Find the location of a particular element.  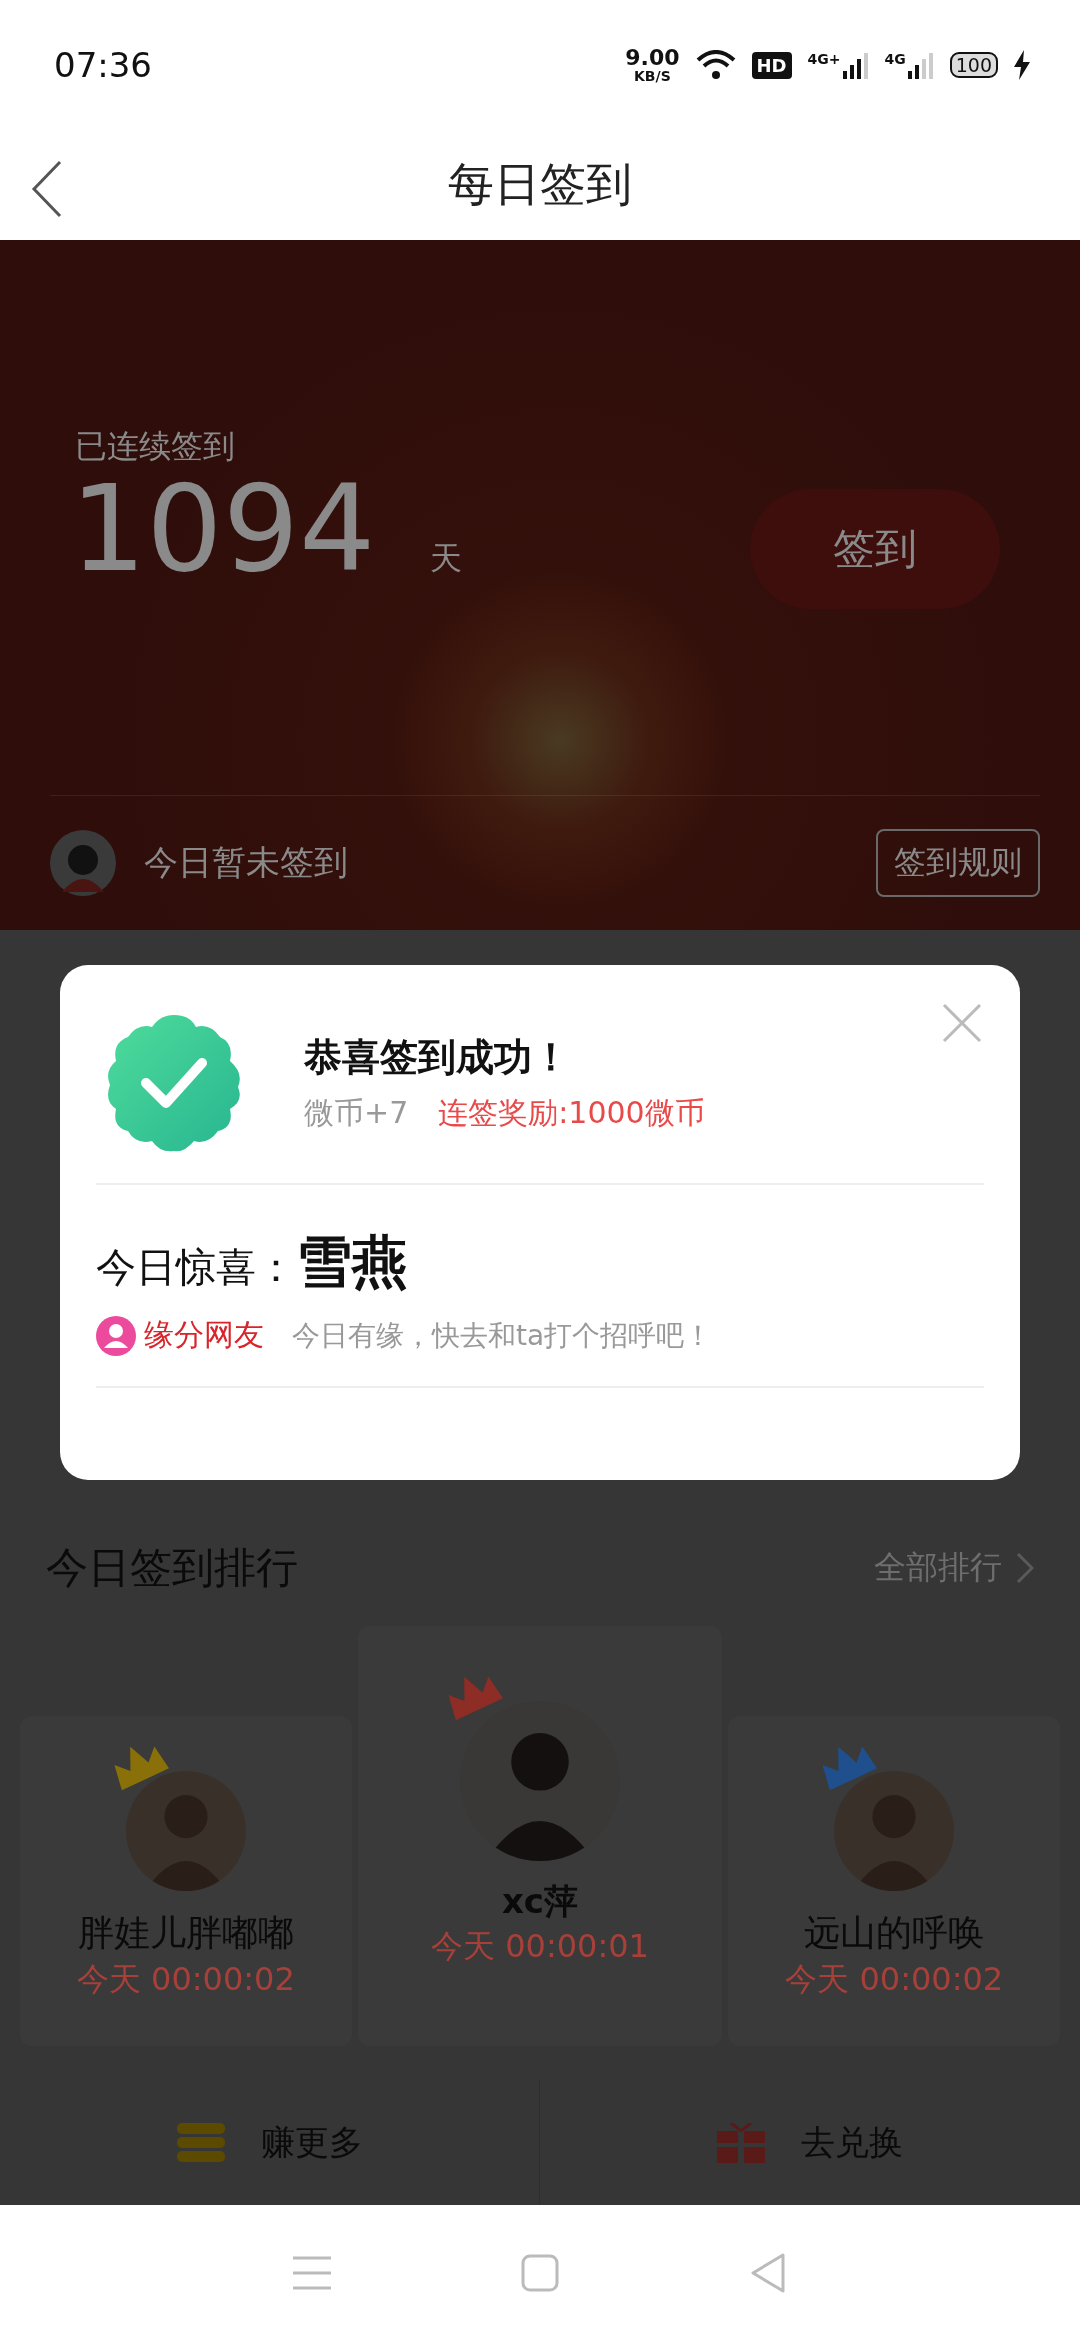

coin-reward: 微币+7 is located at coordinates (356, 1113).